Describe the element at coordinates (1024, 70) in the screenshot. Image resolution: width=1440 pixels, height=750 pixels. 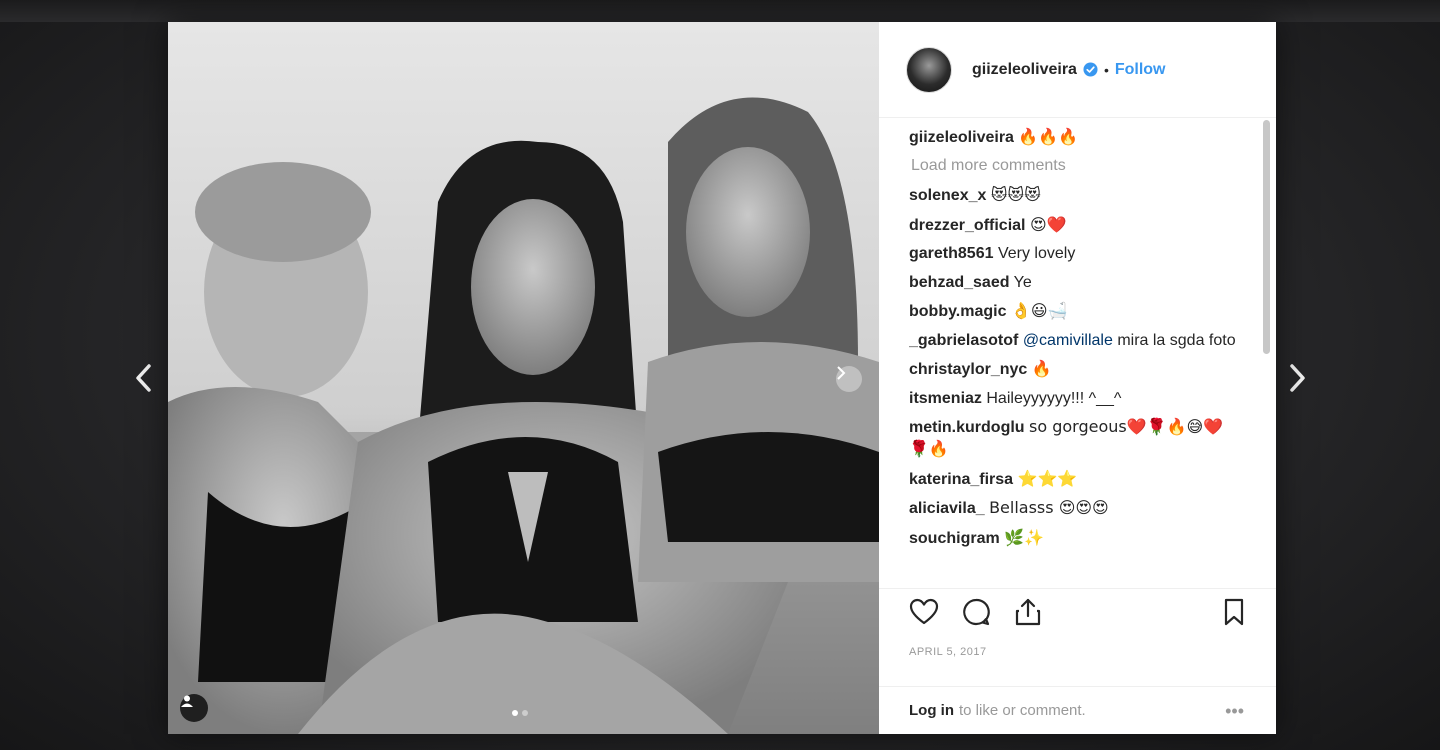
I see `header-username: giizeleoliveira` at that location.